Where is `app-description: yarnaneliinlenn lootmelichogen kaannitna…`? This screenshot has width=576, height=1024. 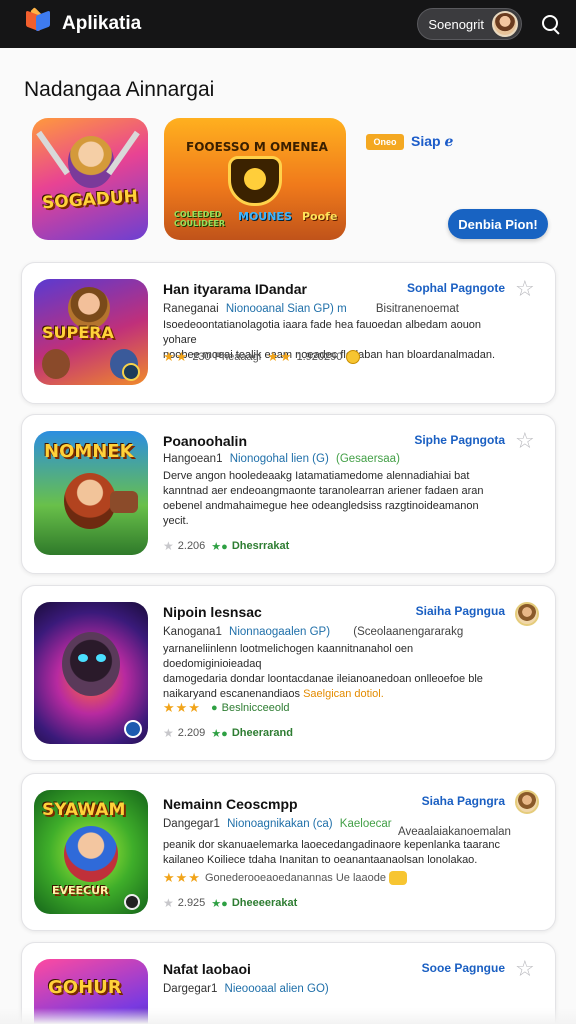 app-description: yarnaneliinlenn lootmelichogen kaannitna… is located at coordinates (338, 672).